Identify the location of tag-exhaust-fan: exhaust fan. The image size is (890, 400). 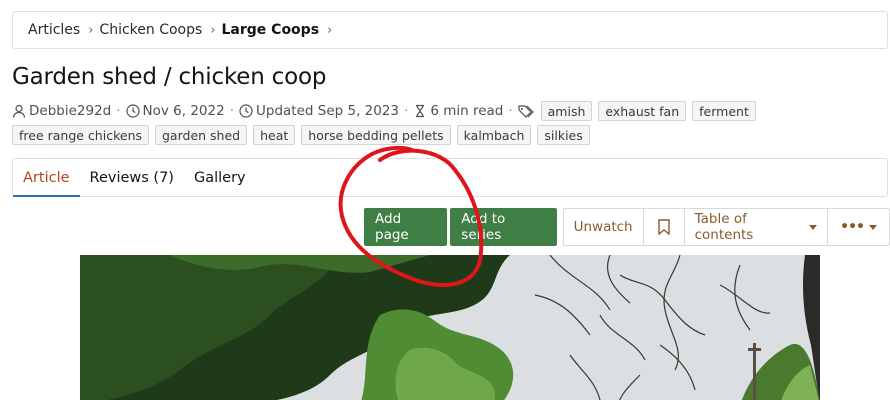
(642, 111).